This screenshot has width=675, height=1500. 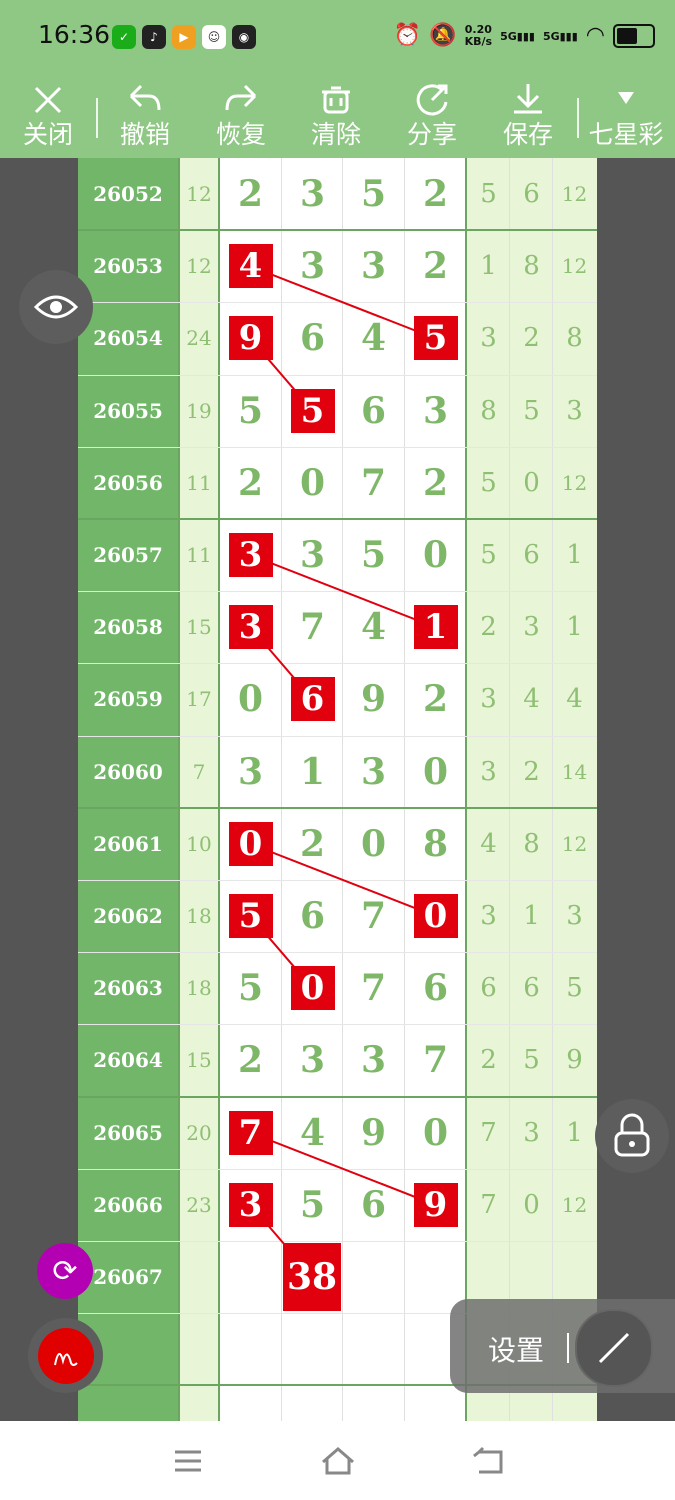 I want to click on table-row: 26066 23 3 5 6 9 7 0 12, so click(x=337, y=1205).